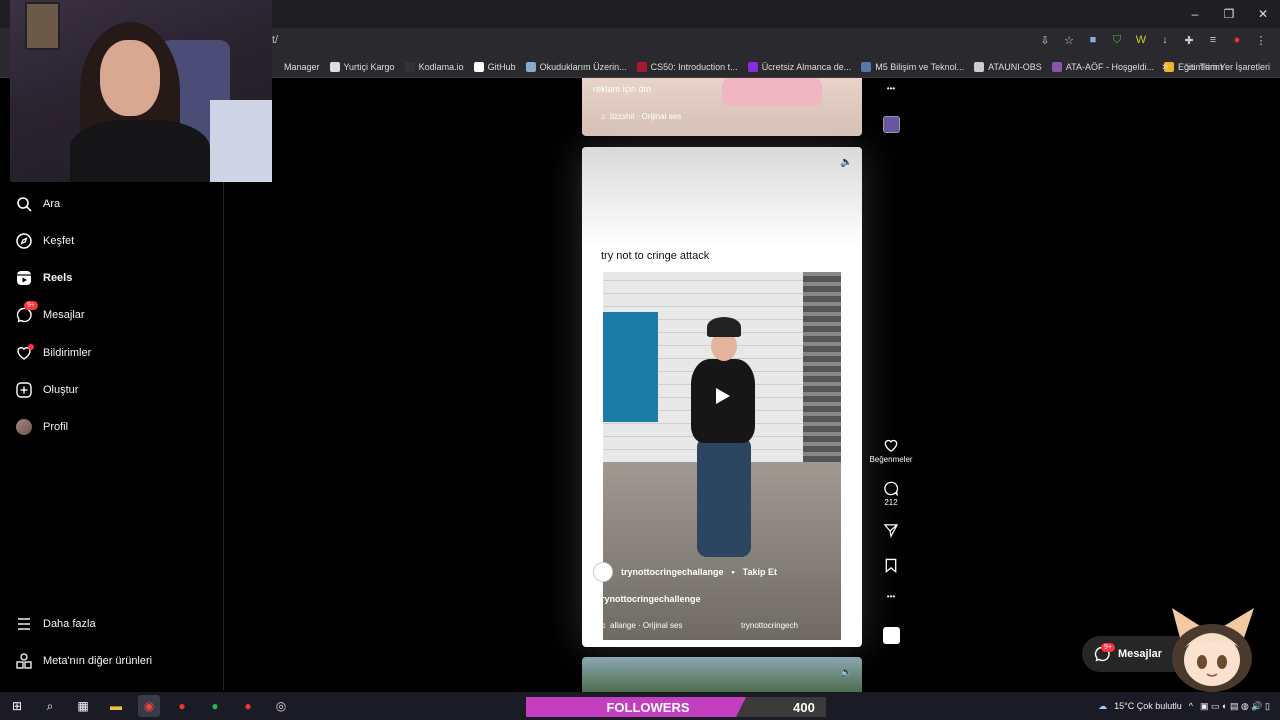 This screenshot has width=1280, height=720. What do you see at coordinates (1191, 706) in the screenshot?
I see `chevron-up-icon: ^` at bounding box center [1191, 706].